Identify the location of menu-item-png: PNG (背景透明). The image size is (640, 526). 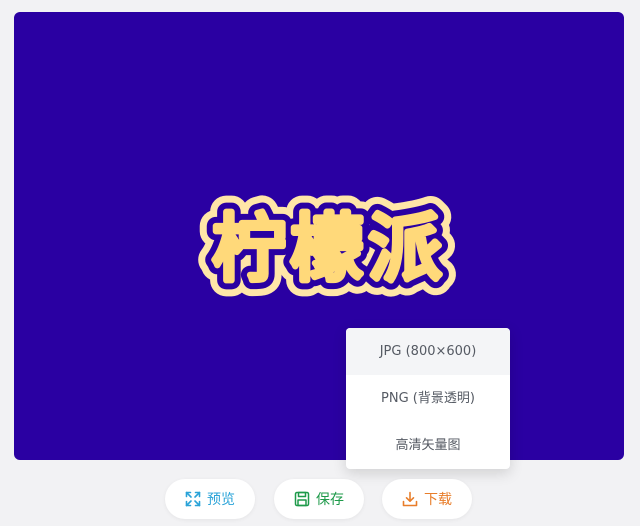
(428, 398).